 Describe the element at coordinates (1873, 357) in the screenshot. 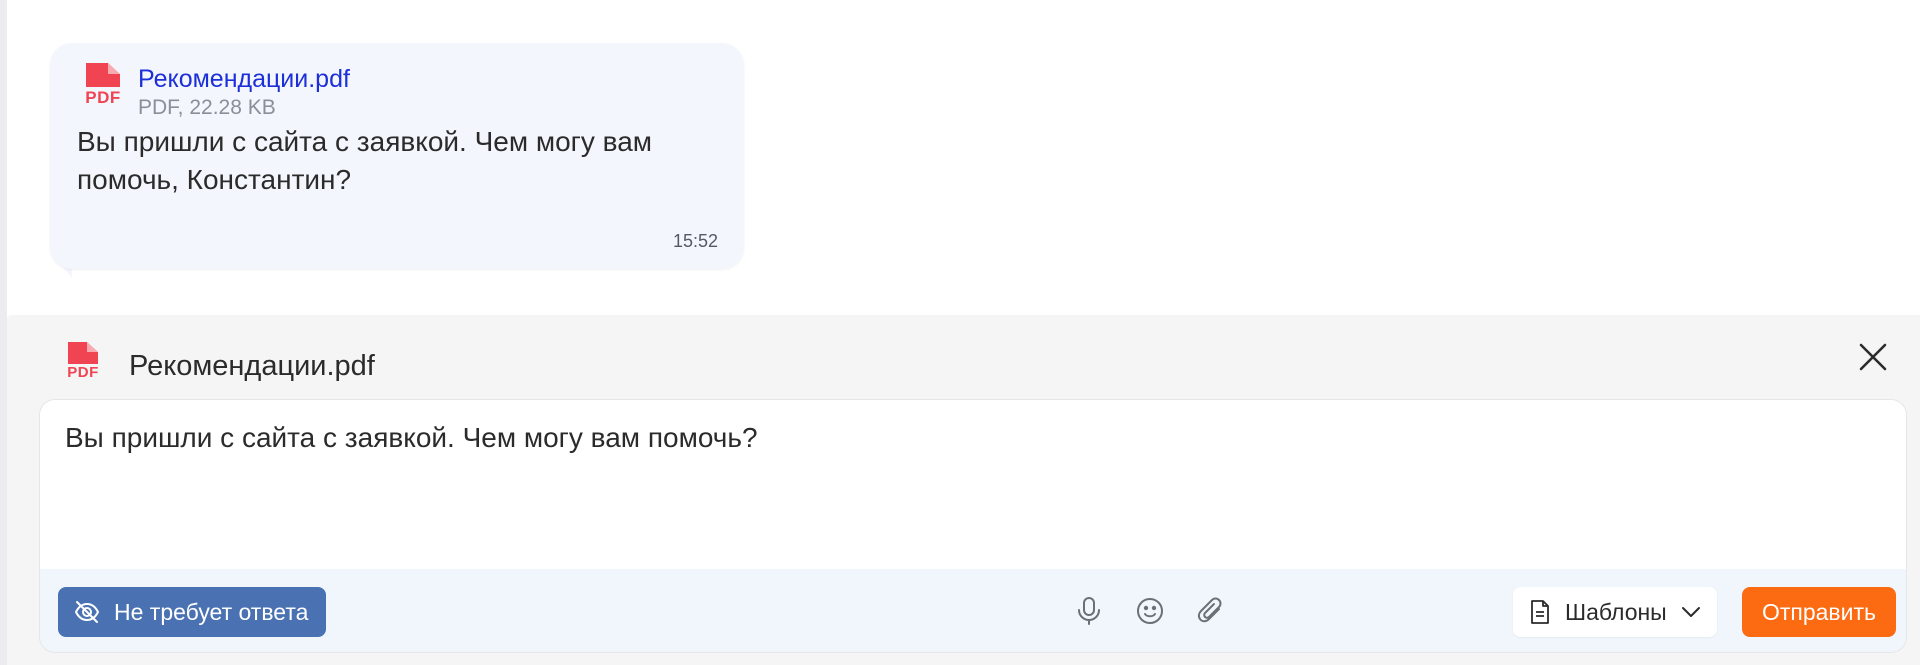

I see `remove-attachment-close-icon` at that location.